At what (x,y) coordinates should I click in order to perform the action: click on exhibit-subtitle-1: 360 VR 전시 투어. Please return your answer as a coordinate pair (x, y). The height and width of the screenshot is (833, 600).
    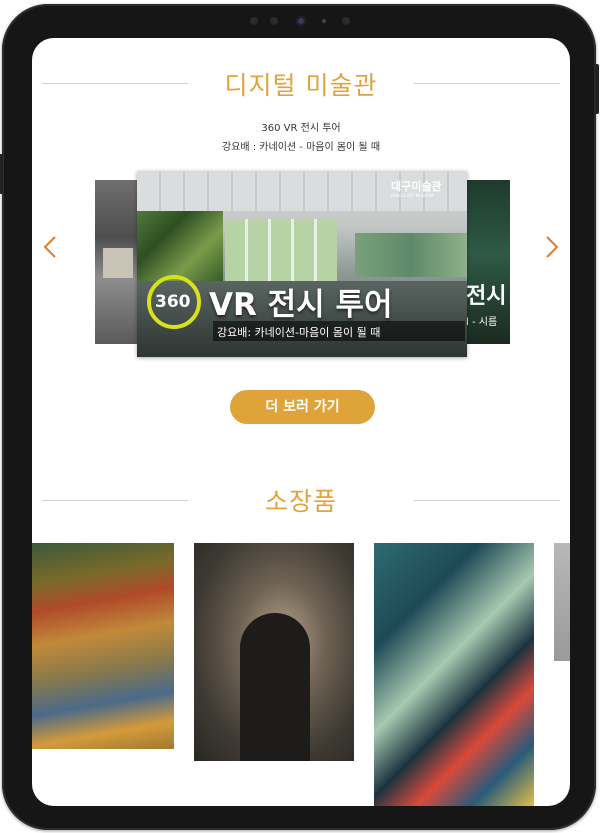
    Looking at the image, I should click on (301, 128).